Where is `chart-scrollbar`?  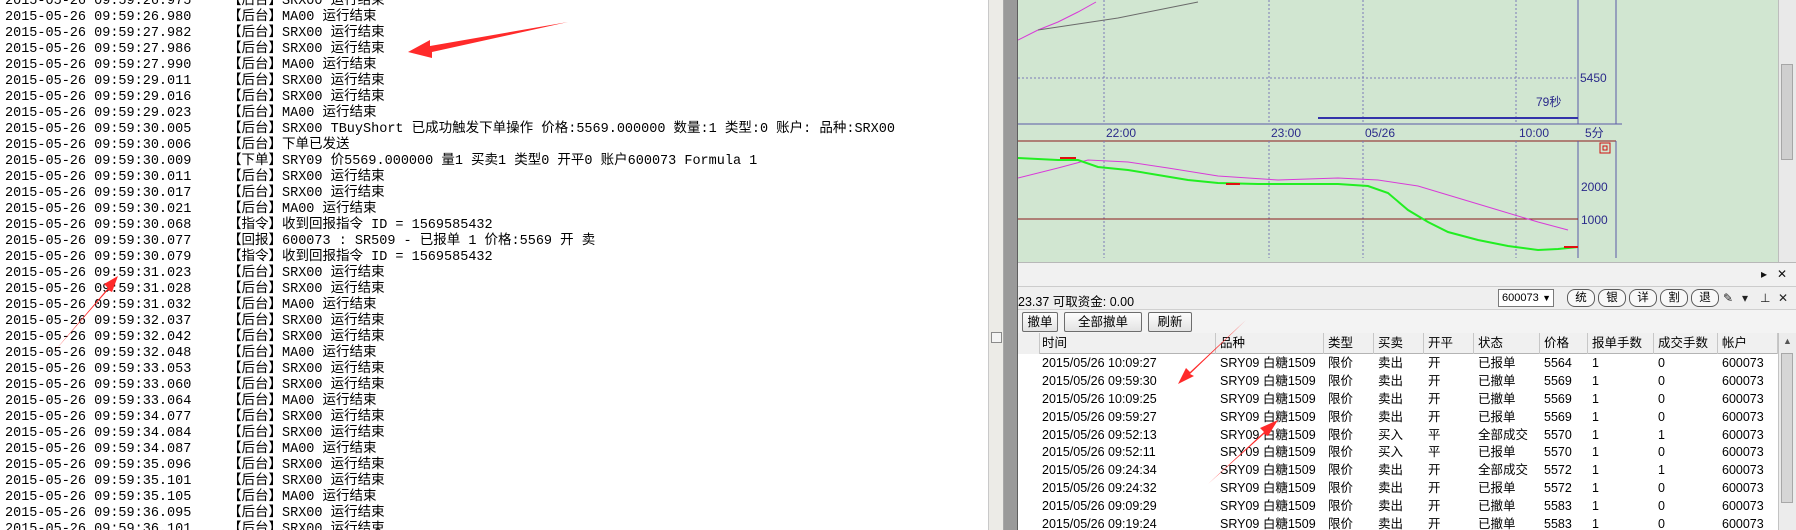
chart-scrollbar is located at coordinates (1787, 131).